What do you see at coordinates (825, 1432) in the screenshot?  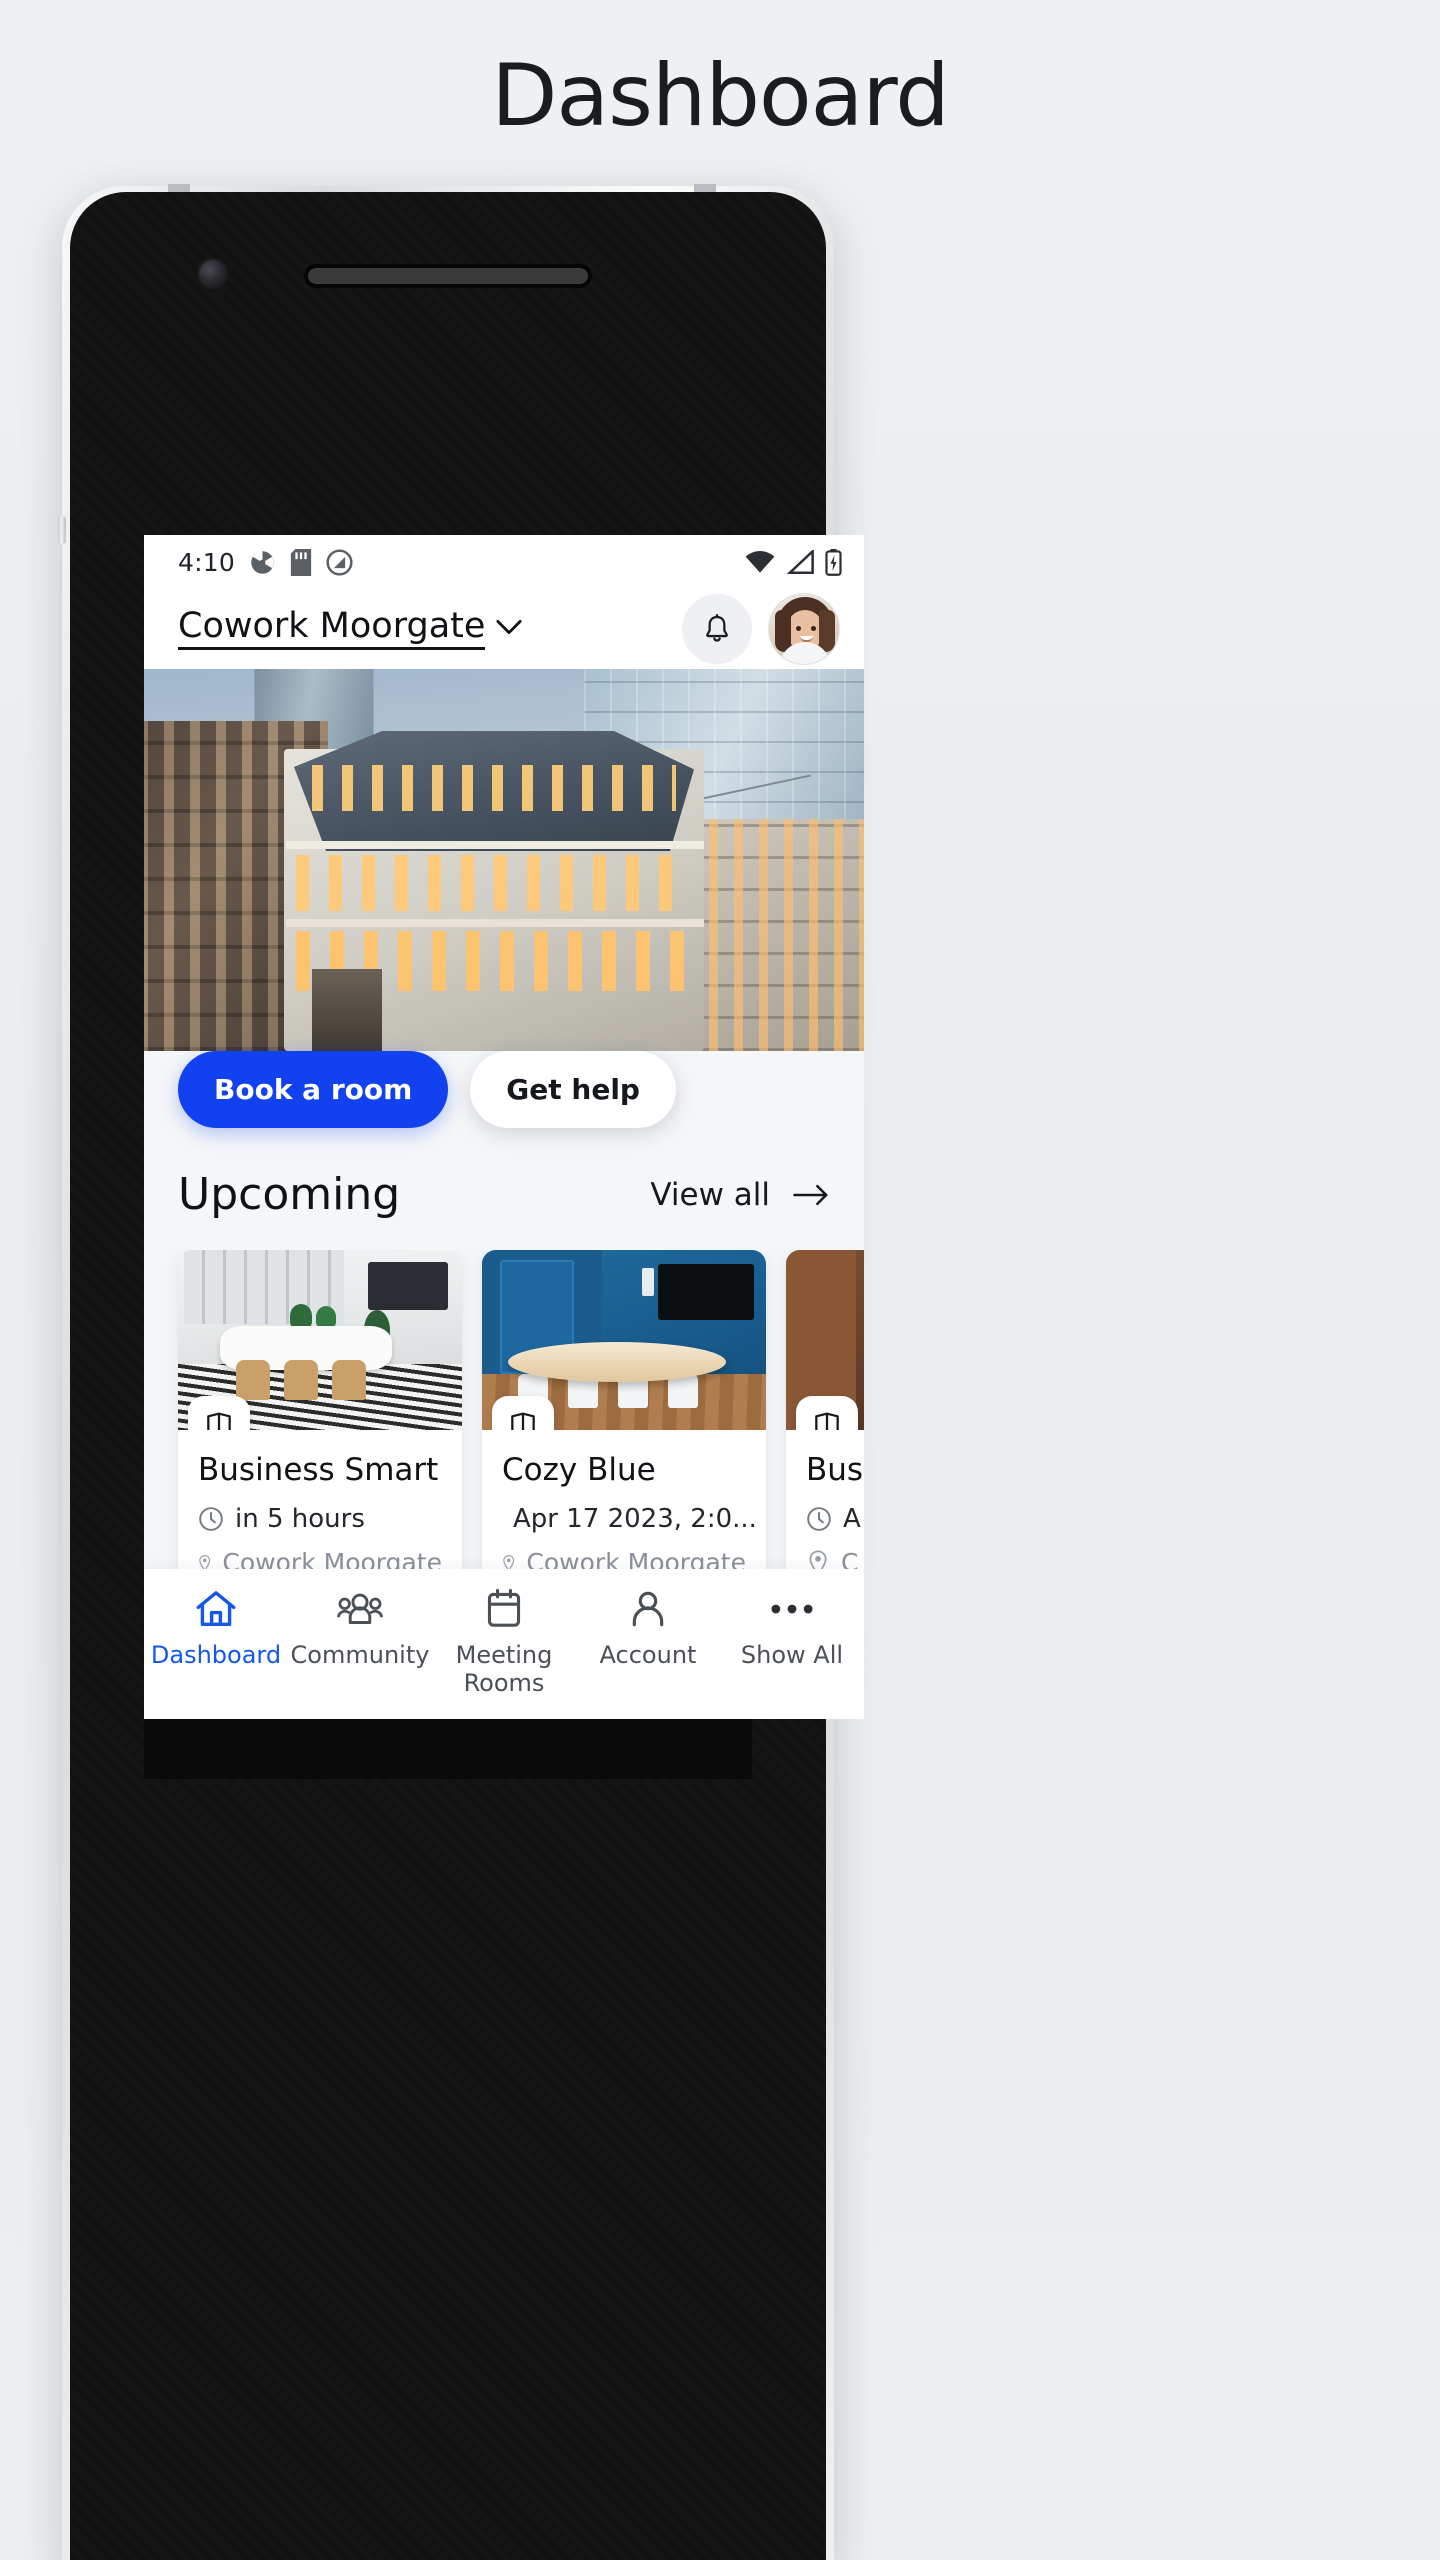 I see `list-item: Bus A C` at bounding box center [825, 1432].